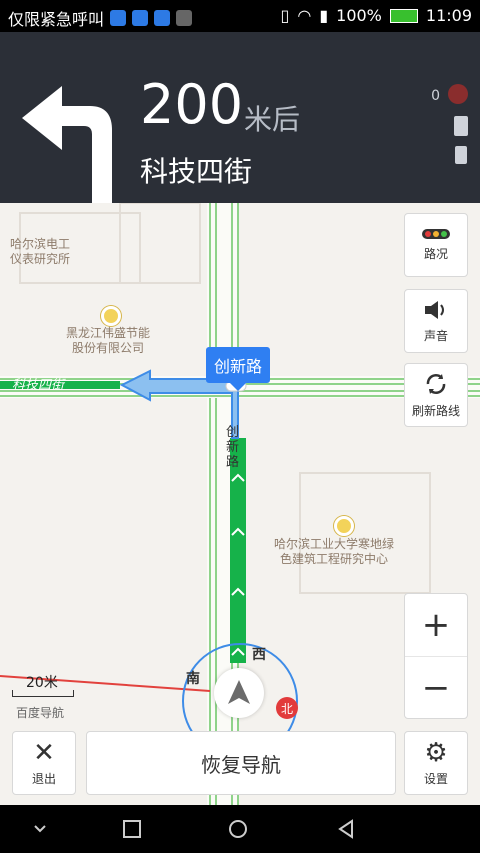 The height and width of the screenshot is (853, 480). I want to click on battery-percent: 100%, so click(359, 15).